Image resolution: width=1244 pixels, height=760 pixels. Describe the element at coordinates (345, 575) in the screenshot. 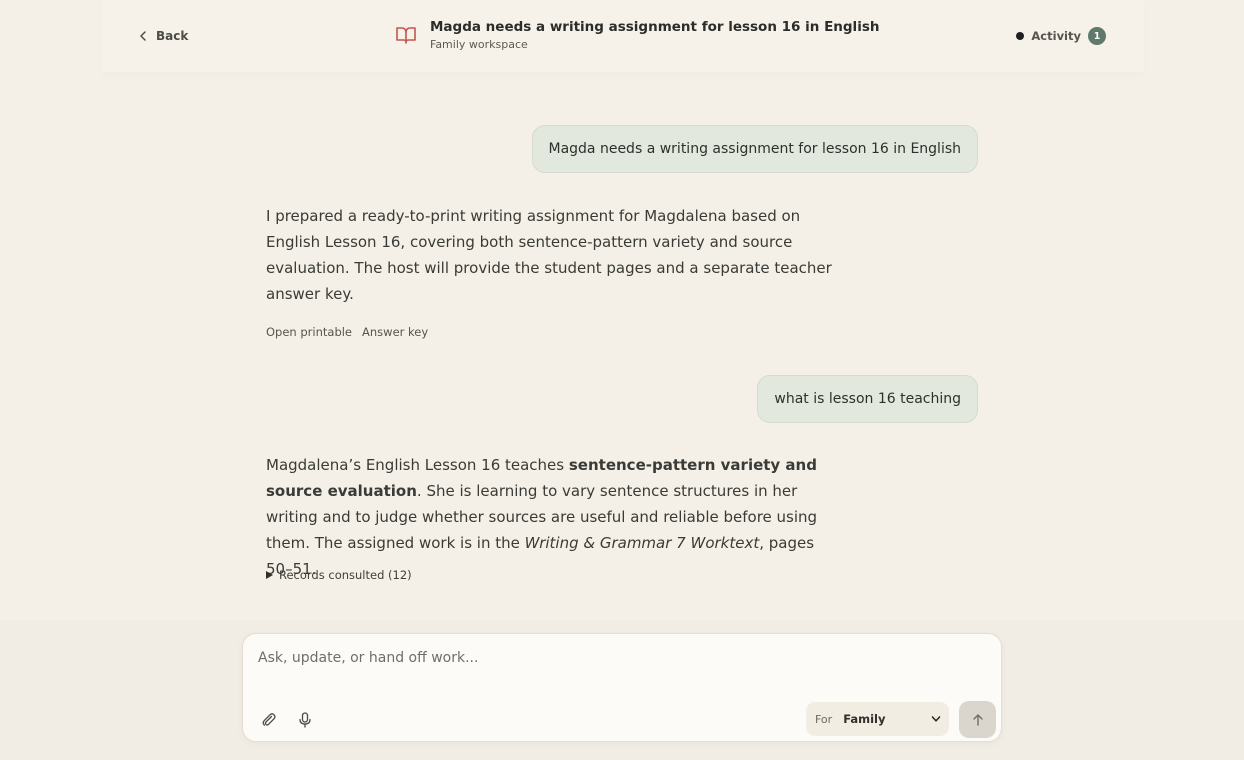

I see `records-consulted-label: Records consulted (12)` at that location.